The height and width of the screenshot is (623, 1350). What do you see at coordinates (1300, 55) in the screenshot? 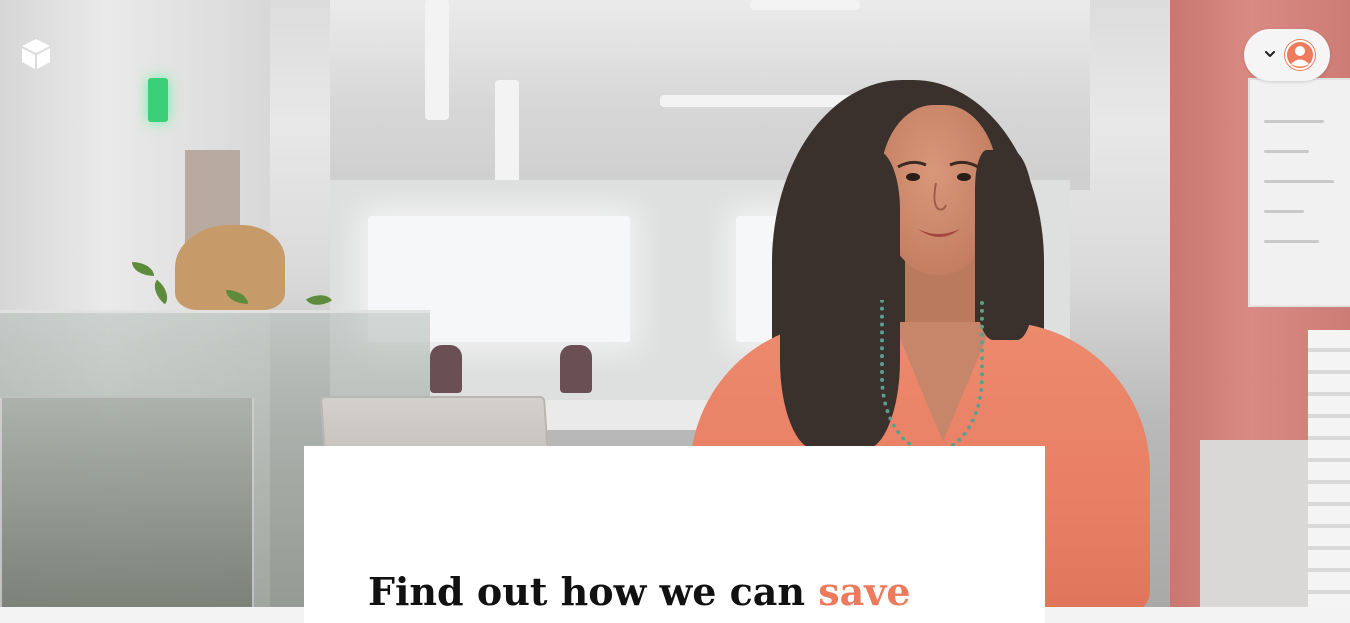
I see `user-avatar-icon` at bounding box center [1300, 55].